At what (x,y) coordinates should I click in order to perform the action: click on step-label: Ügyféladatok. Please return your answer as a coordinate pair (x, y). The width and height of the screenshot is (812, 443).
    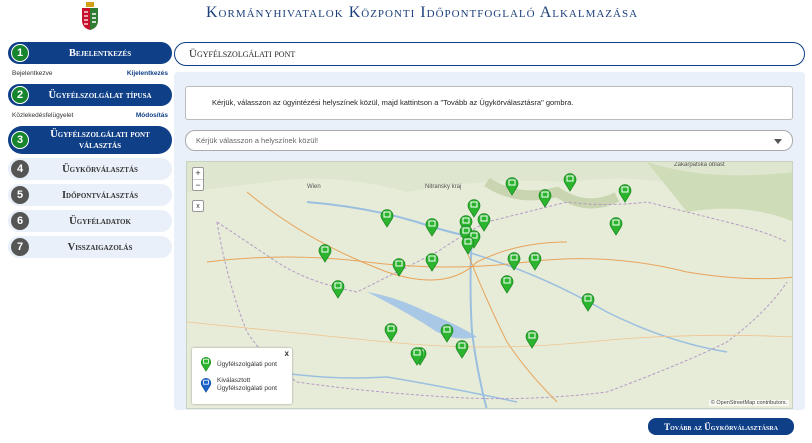
    Looking at the image, I should click on (100, 221).